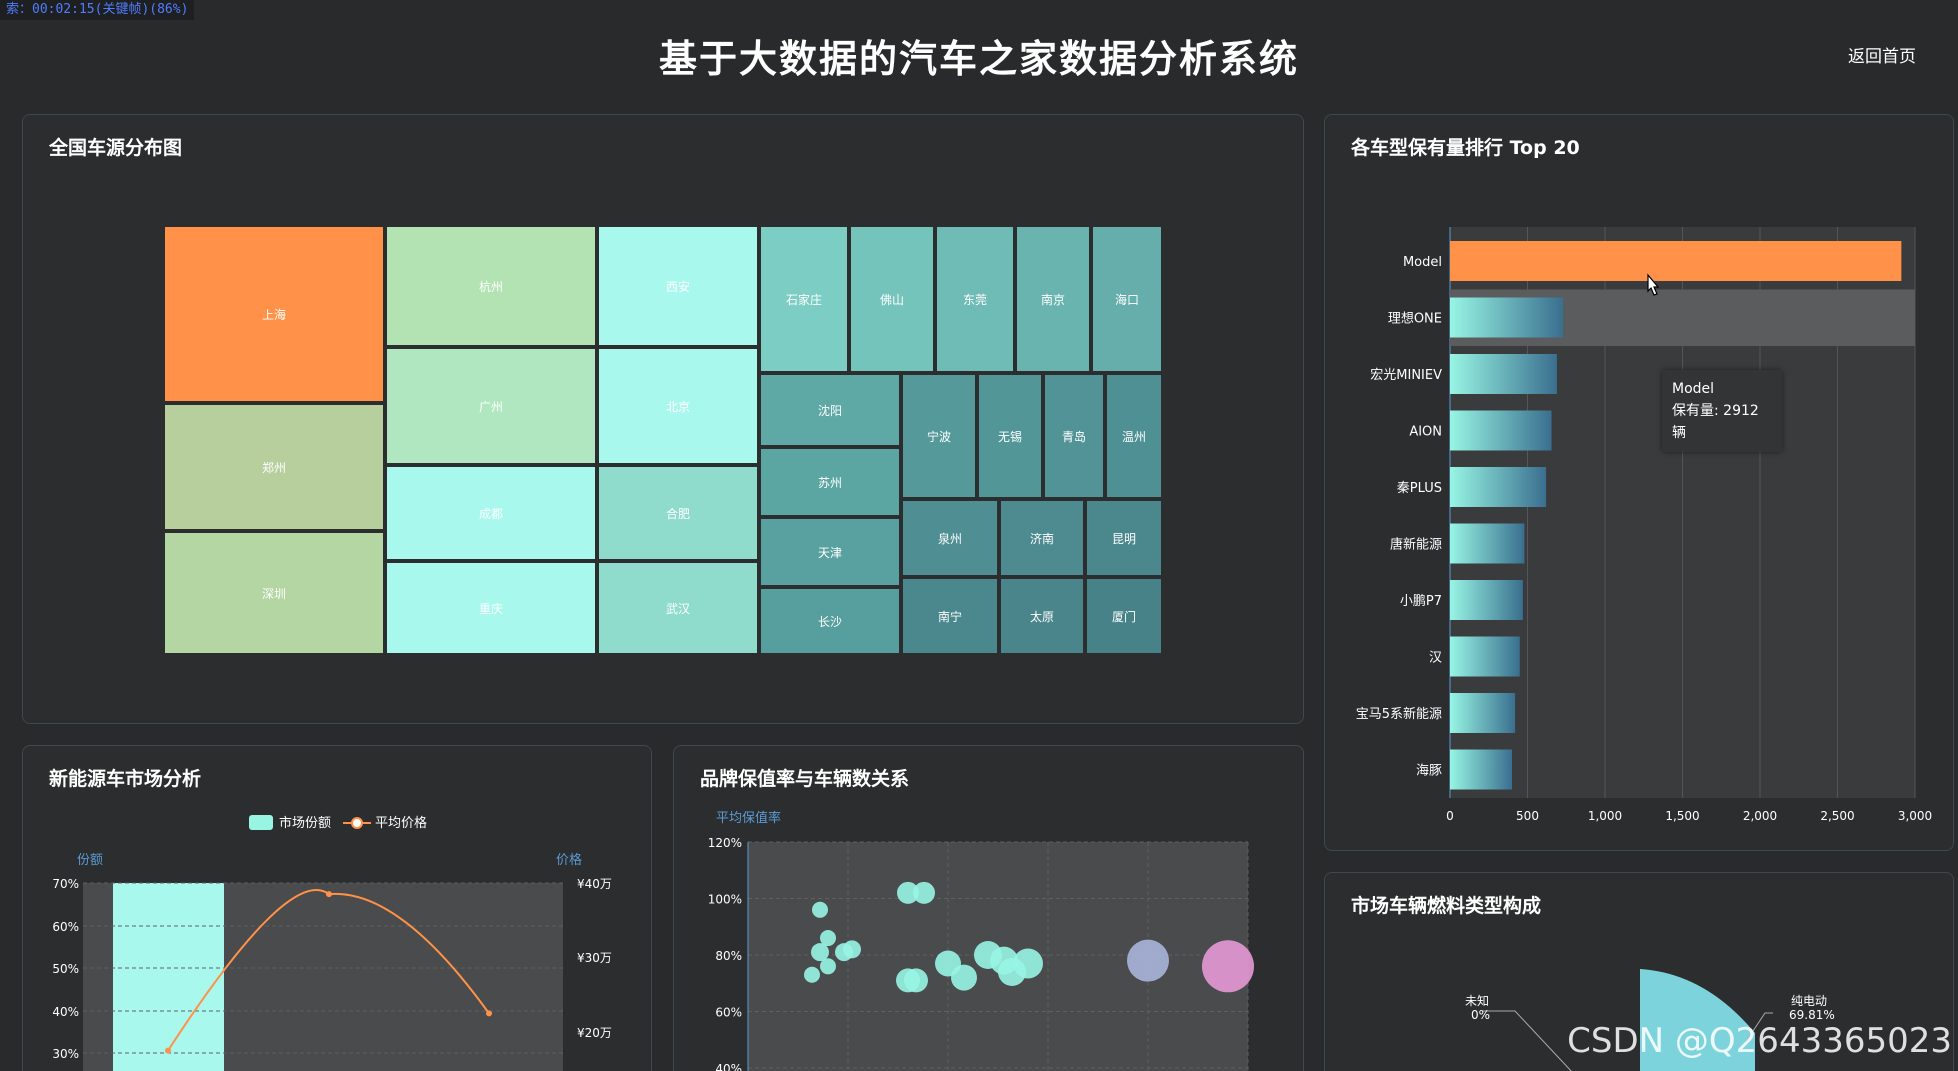 The image size is (1958, 1071). What do you see at coordinates (274, 314) in the screenshot?
I see `treemap-cell: 上海` at bounding box center [274, 314].